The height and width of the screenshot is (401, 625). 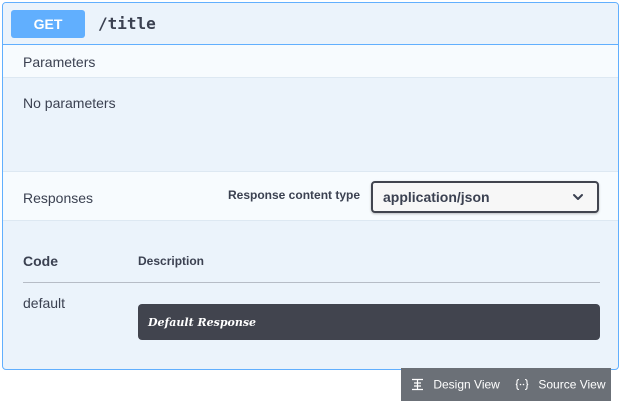 What do you see at coordinates (522, 385) in the screenshot?
I see `source-code-icon` at bounding box center [522, 385].